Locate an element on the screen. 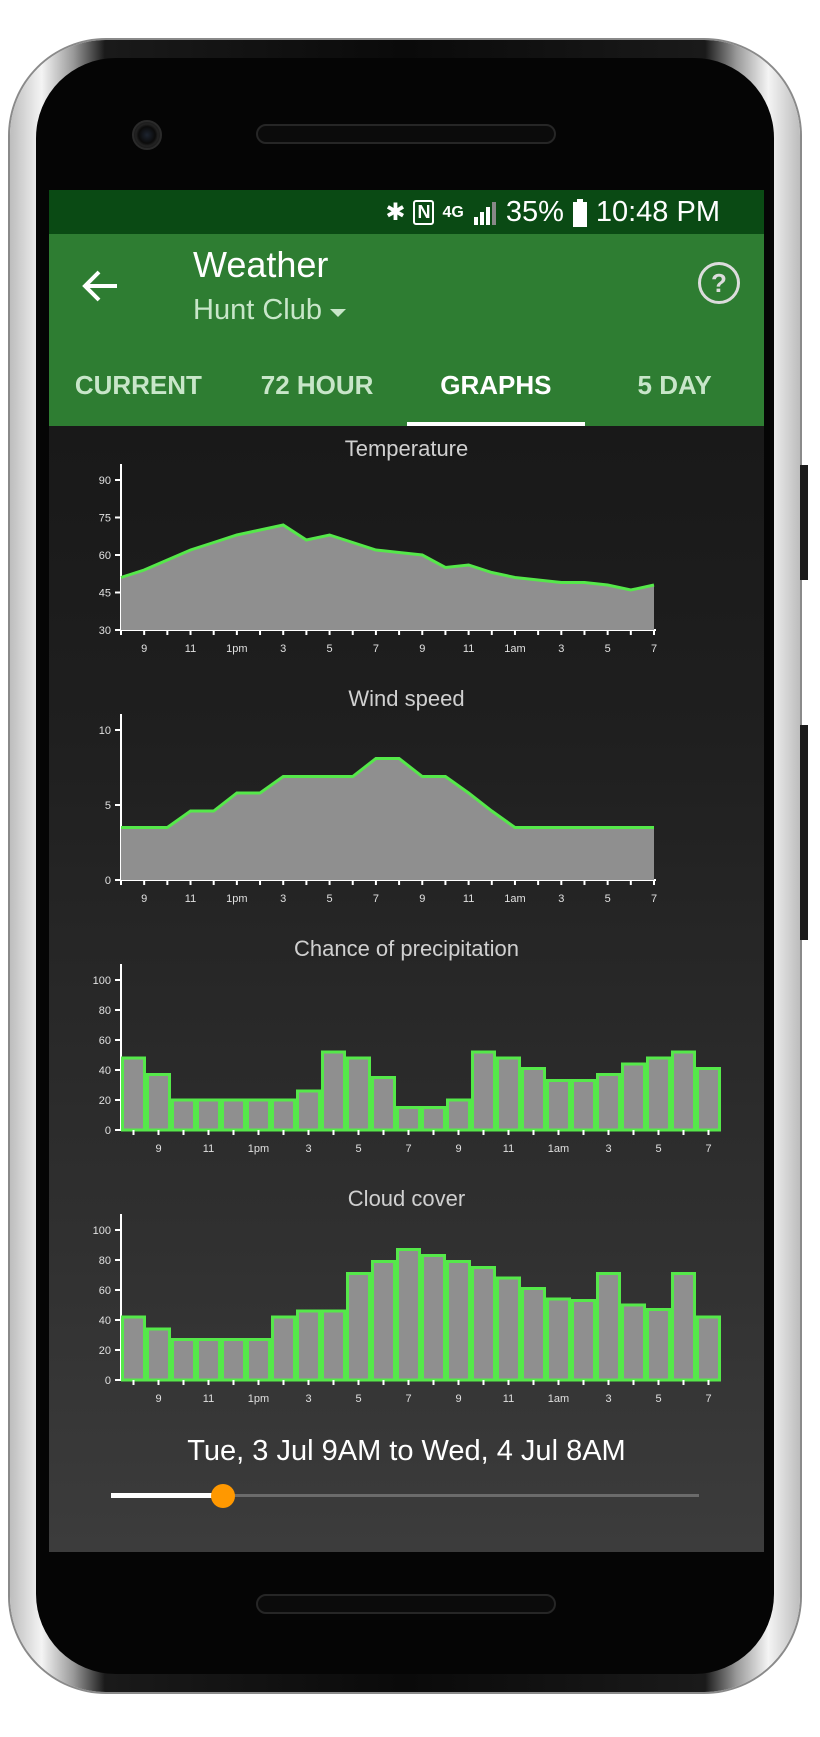 The height and width of the screenshot is (1737, 820). slider-fill is located at coordinates (167, 1495).